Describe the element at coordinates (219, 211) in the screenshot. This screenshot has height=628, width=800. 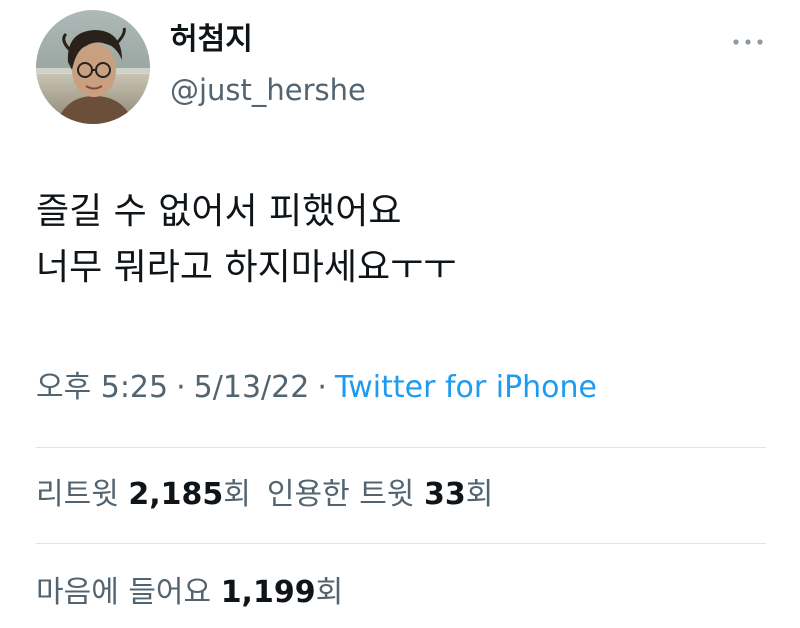
I see `tweet-text-line-1: 즐길 수 없어서 피했어요` at that location.